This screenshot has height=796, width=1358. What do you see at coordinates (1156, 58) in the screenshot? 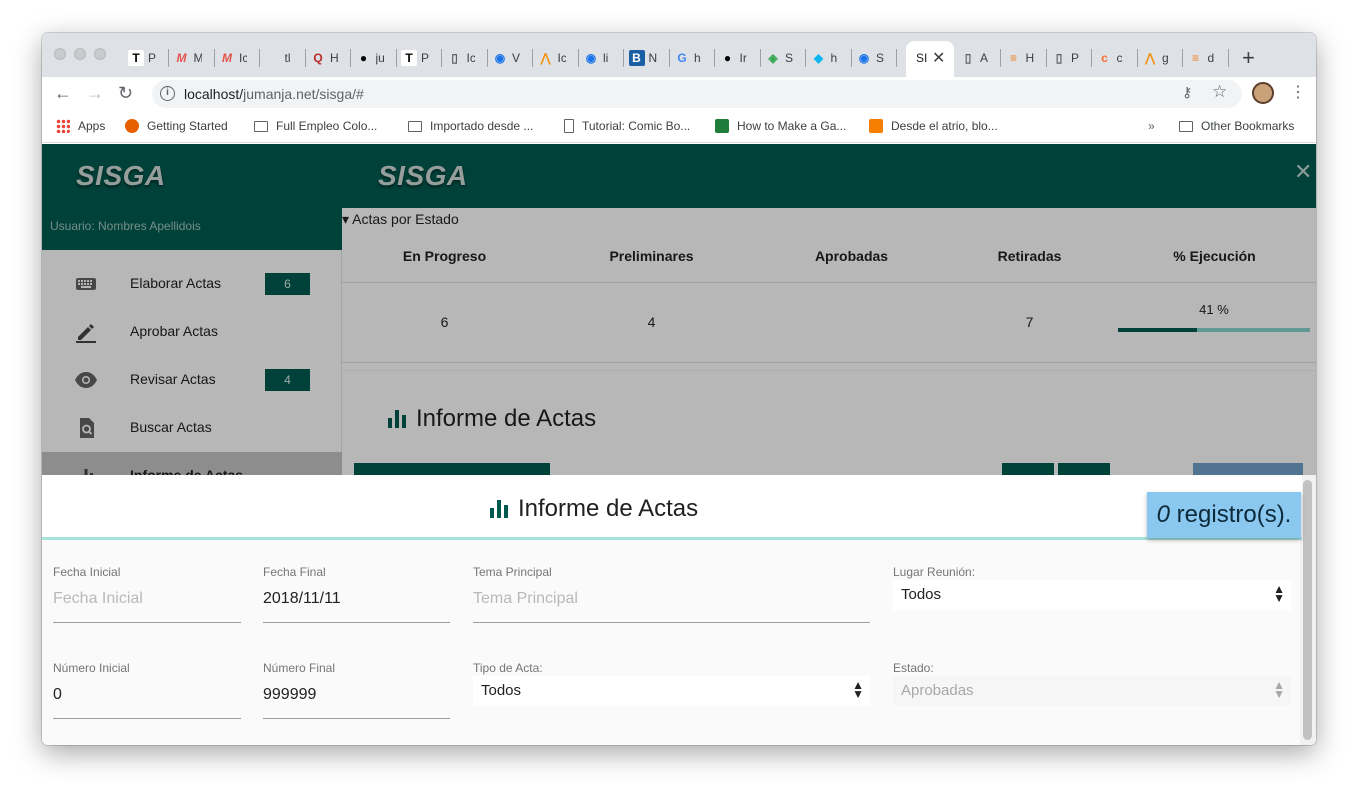
I see `browser-tab: ⋀ g` at bounding box center [1156, 58].